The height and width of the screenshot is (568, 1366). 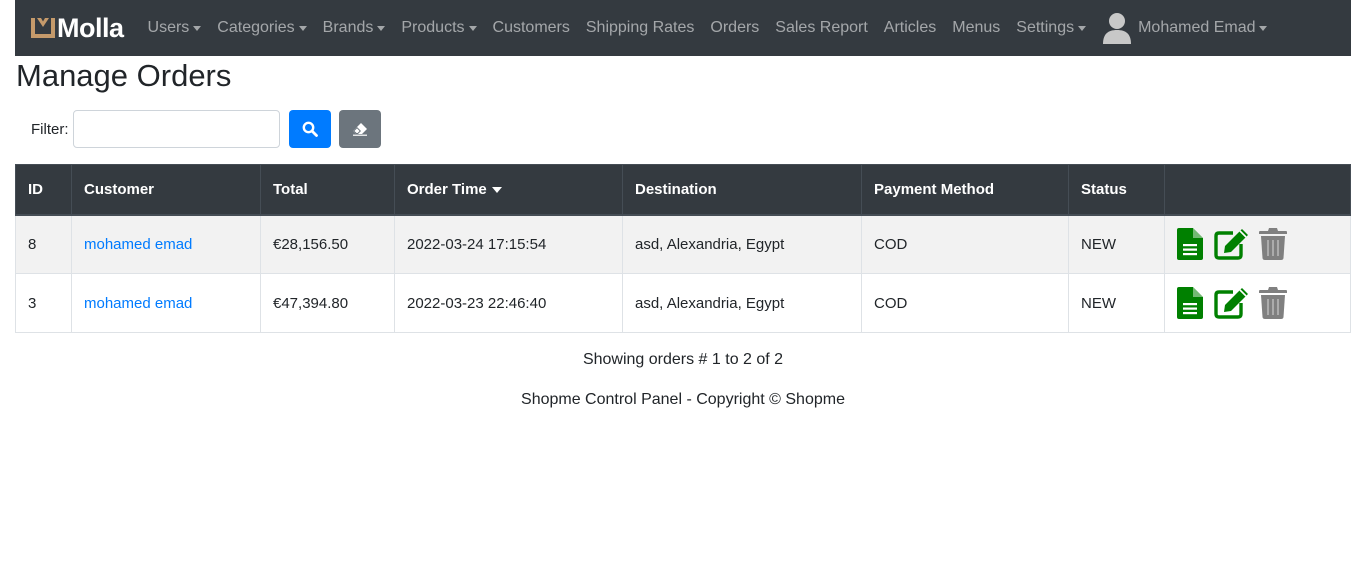 I want to click on nav-brands: Brands, so click(x=354, y=28).